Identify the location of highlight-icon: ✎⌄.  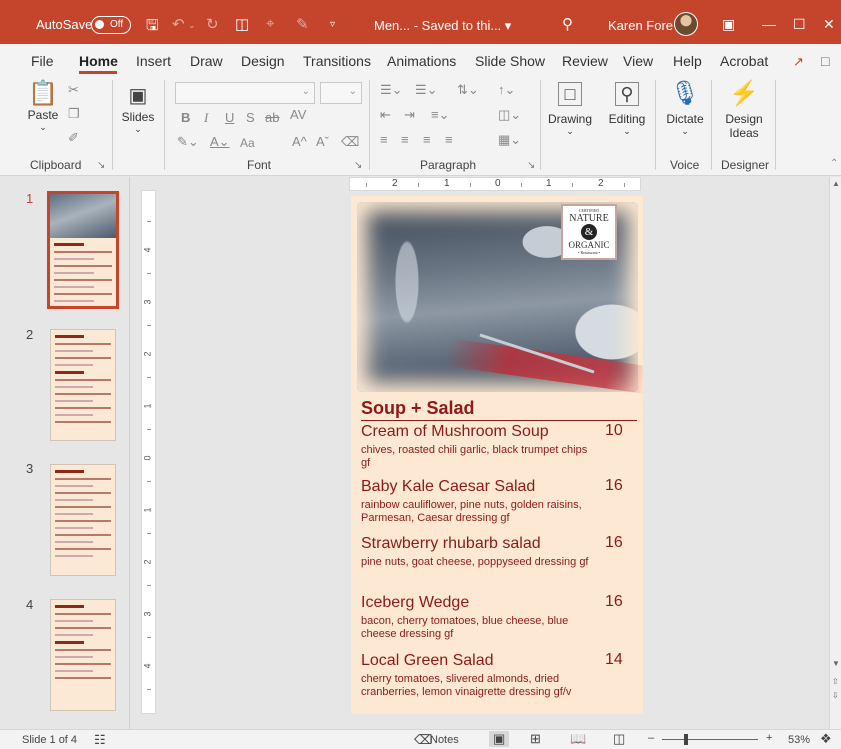
(188, 142).